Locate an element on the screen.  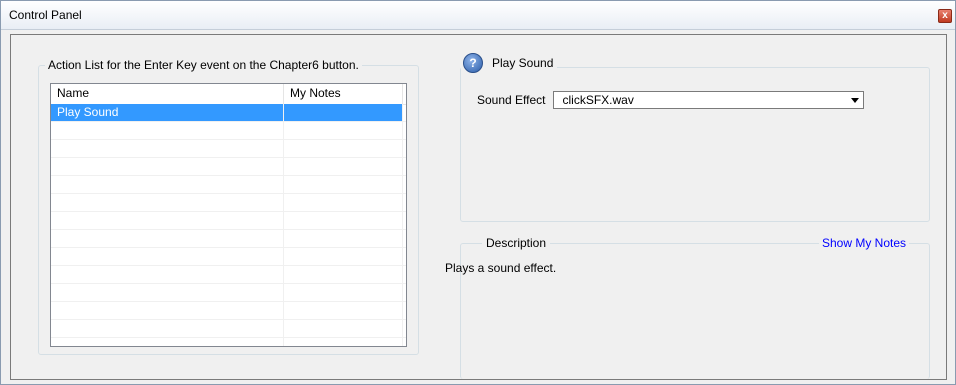
sound-effect-select: clickSFX.wav is located at coordinates (708, 100).